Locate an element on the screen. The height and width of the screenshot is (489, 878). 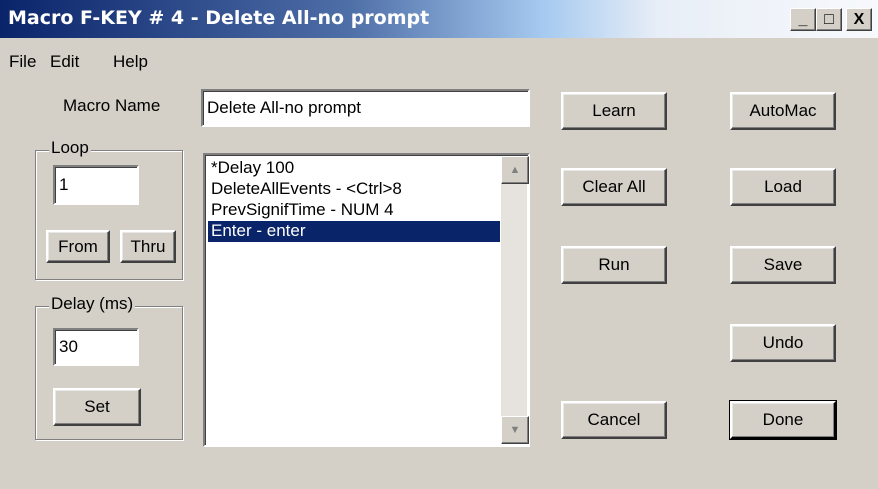
learn-button: Learn is located at coordinates (614, 111).